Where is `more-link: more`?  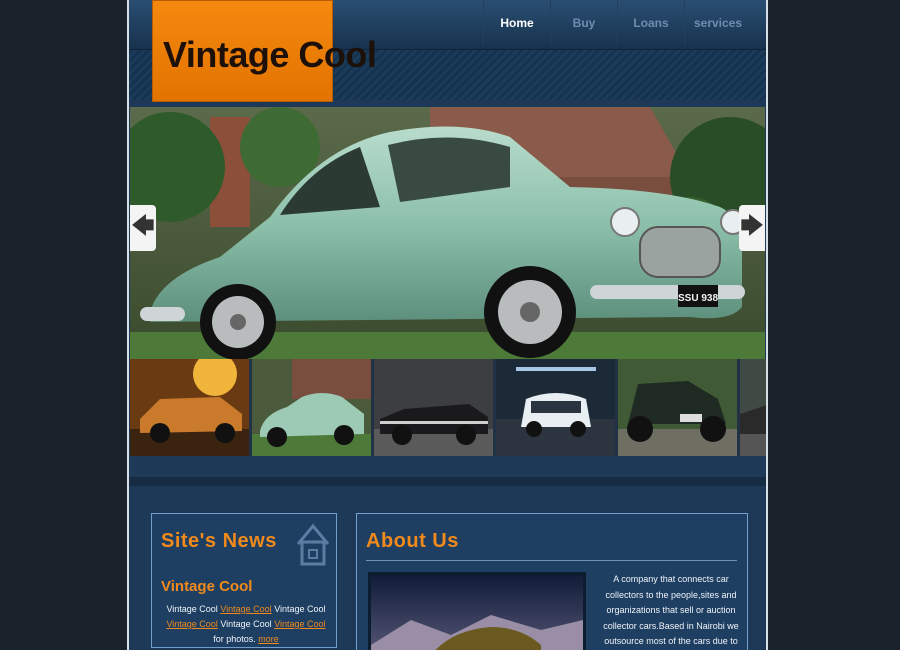
more-link: more is located at coordinates (268, 639).